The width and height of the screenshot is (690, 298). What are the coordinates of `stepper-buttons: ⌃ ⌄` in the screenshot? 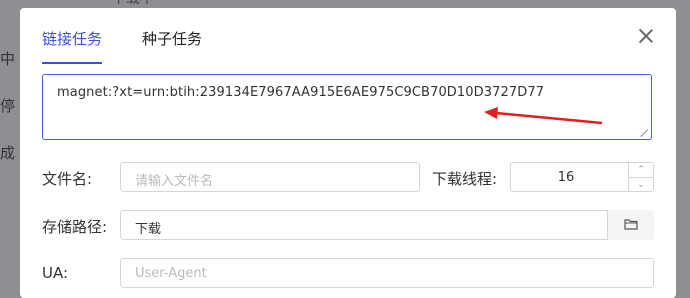 It's located at (640, 177).